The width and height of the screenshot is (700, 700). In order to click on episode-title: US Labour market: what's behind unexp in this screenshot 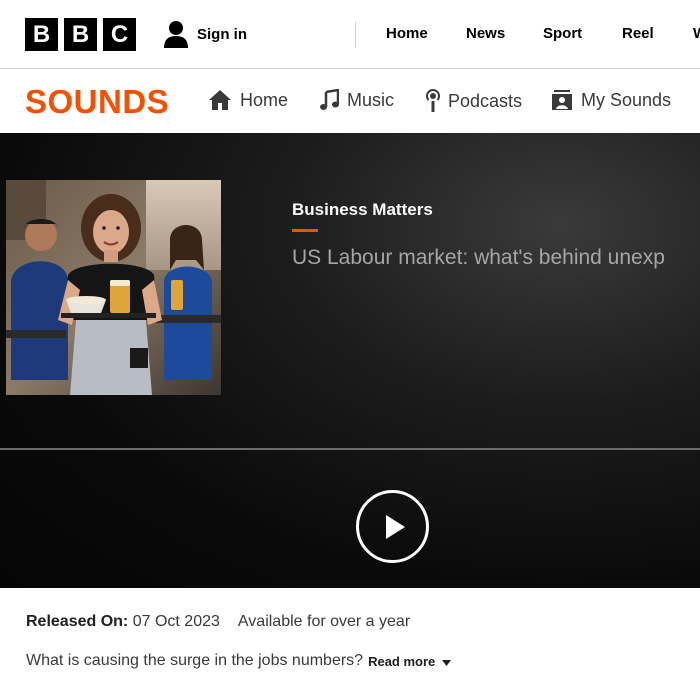, I will do `click(478, 257)`.